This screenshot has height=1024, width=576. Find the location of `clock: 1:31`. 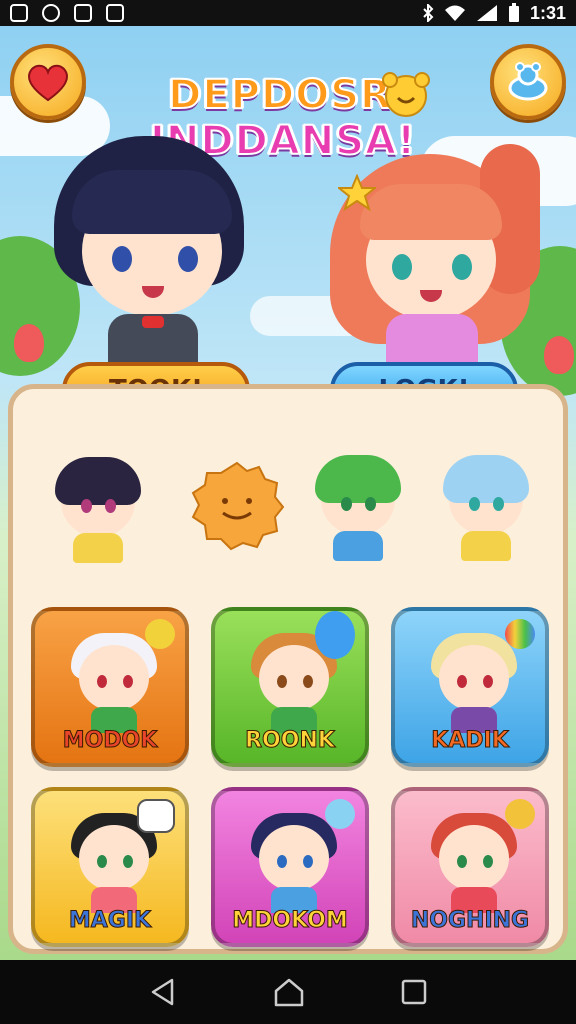

clock: 1:31 is located at coordinates (547, 12).